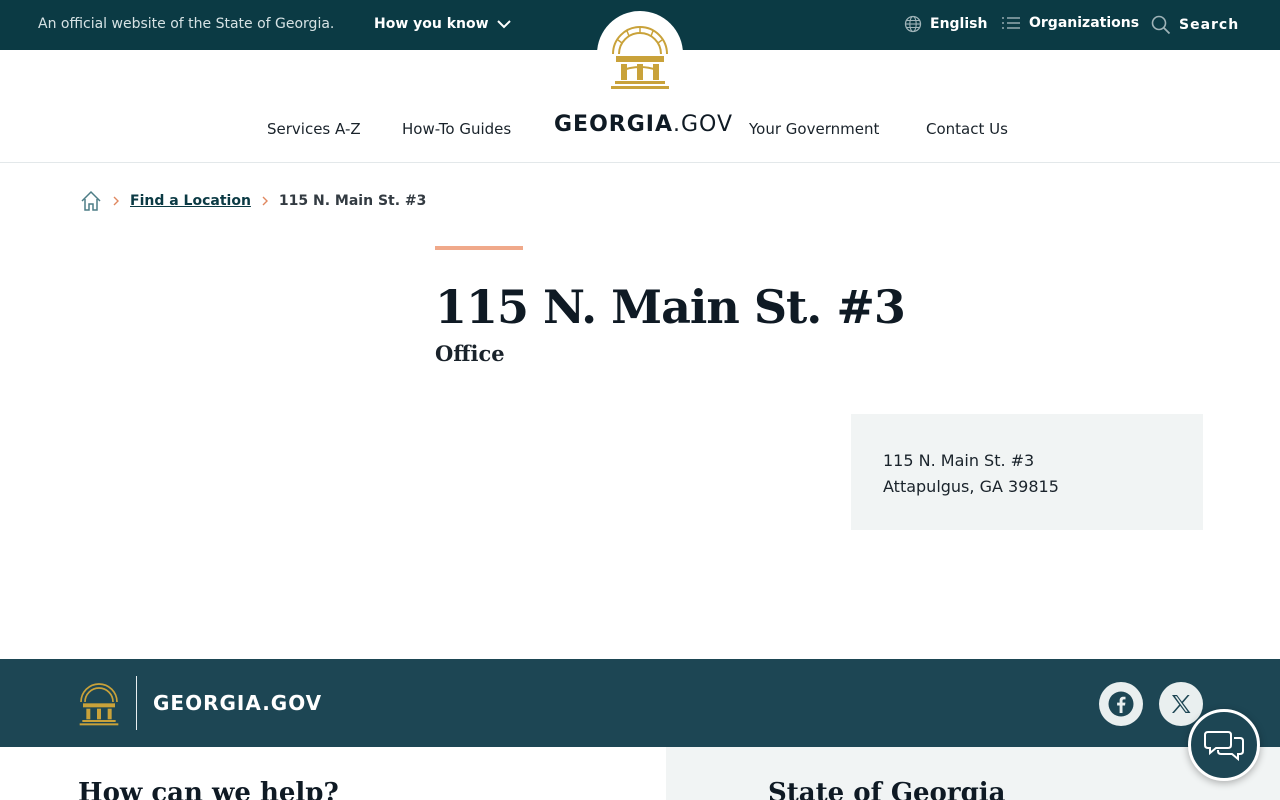 Image resolution: width=1280 pixels, height=800 pixels. What do you see at coordinates (431, 24) in the screenshot?
I see `how-you-know-label: How you know` at bounding box center [431, 24].